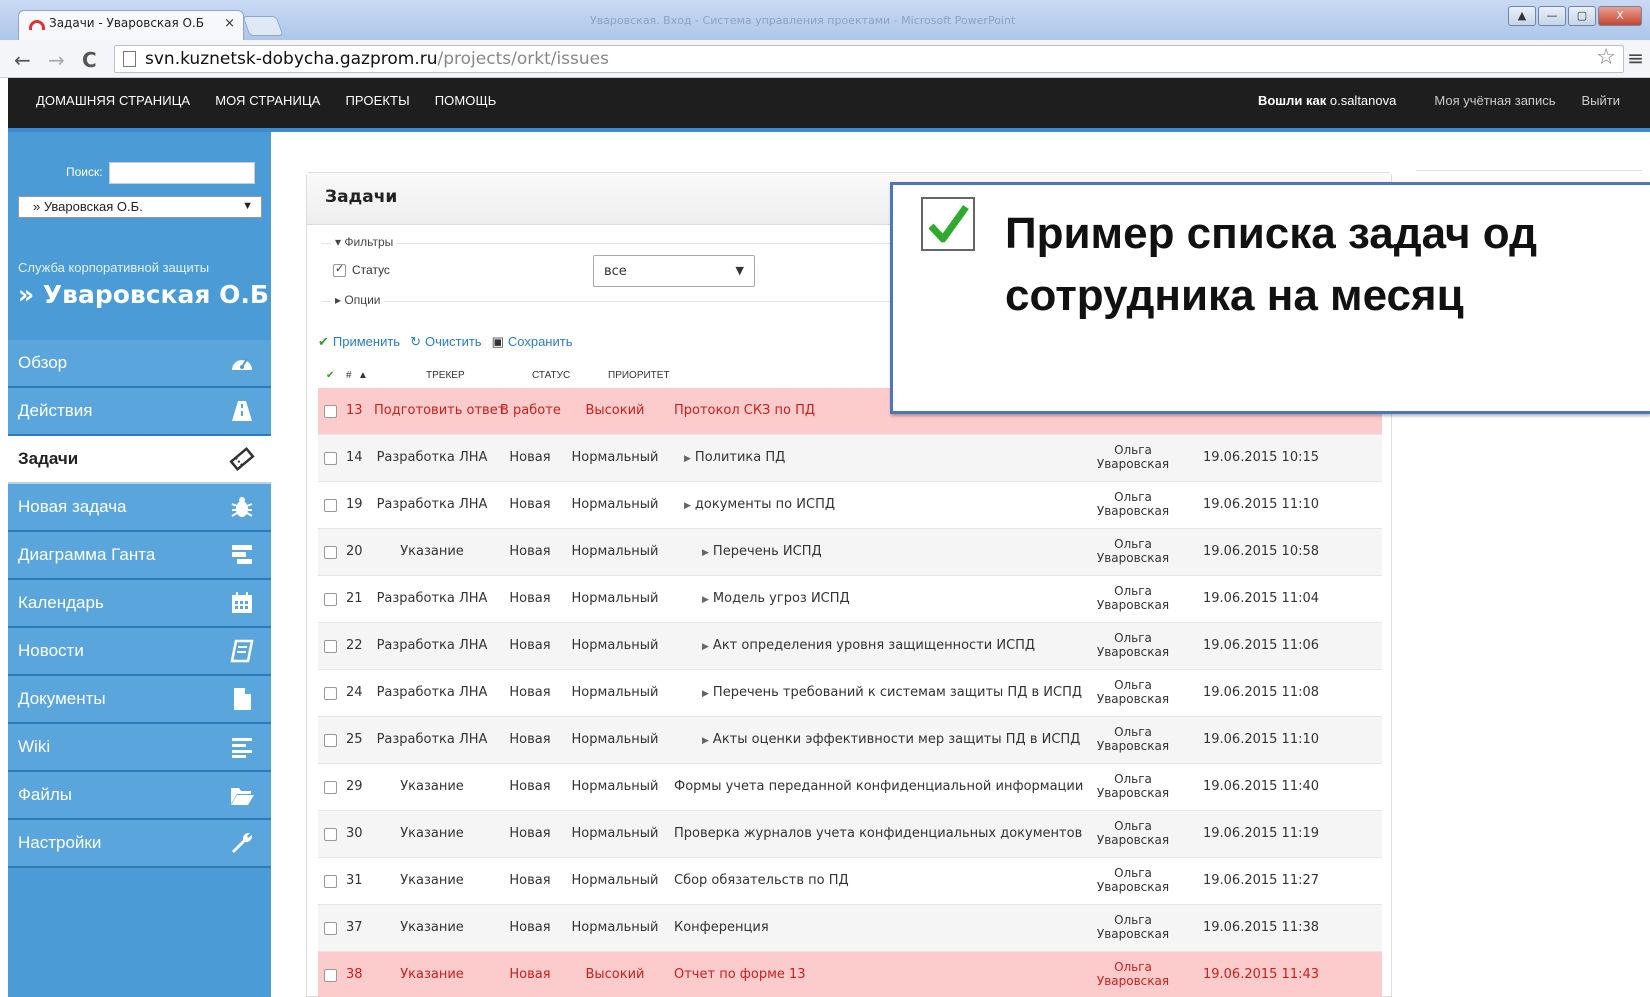  Describe the element at coordinates (1601, 100) in the screenshot. I see `logout-link: Выйти` at that location.